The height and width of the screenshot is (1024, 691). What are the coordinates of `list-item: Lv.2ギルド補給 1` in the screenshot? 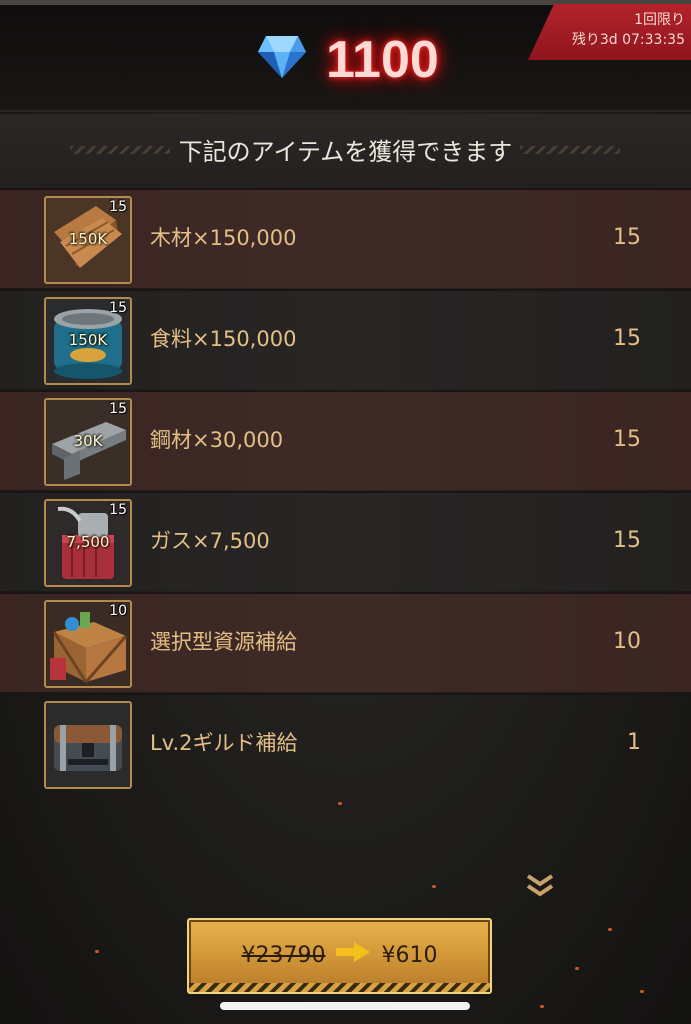 It's located at (345, 743).